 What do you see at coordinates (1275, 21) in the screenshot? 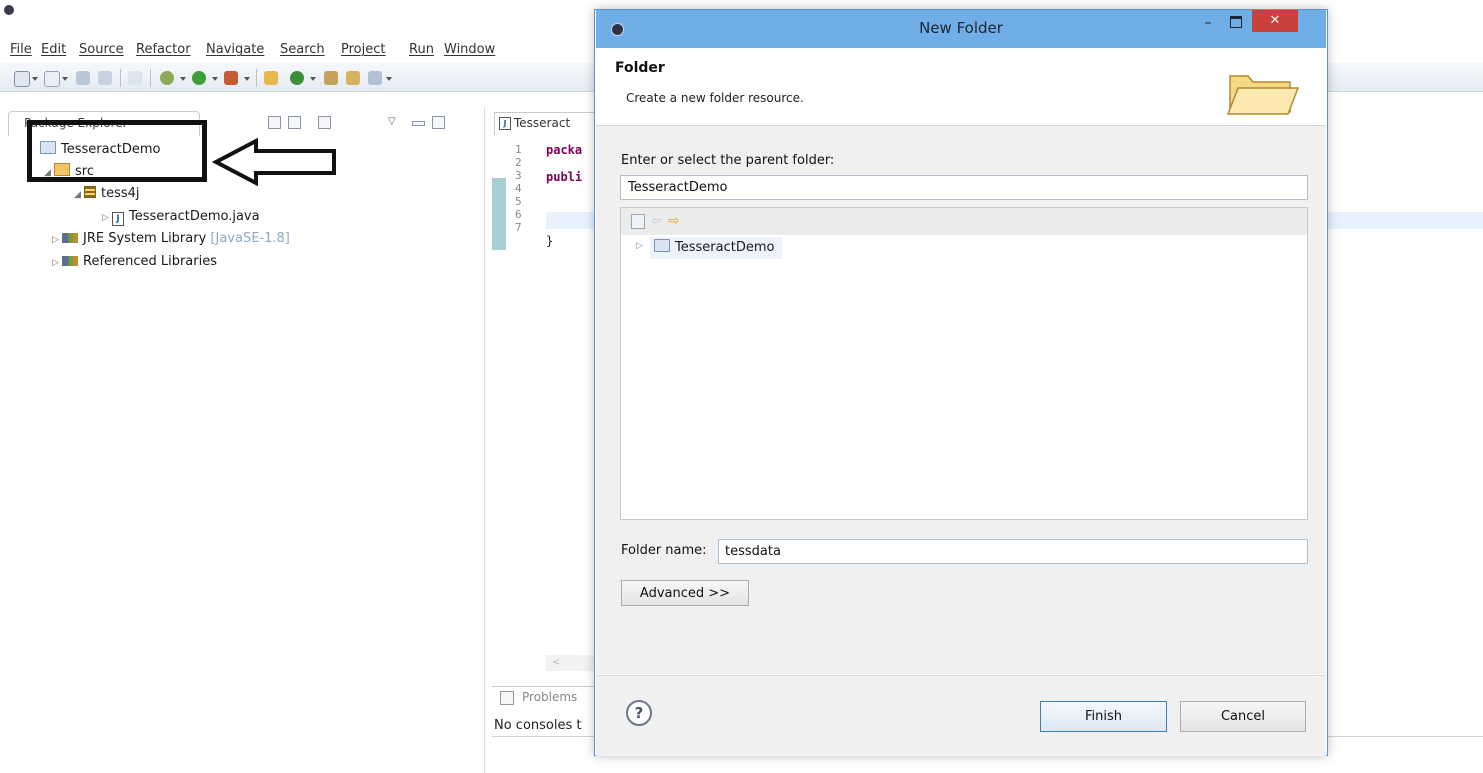
I see `close-button: ✕` at bounding box center [1275, 21].